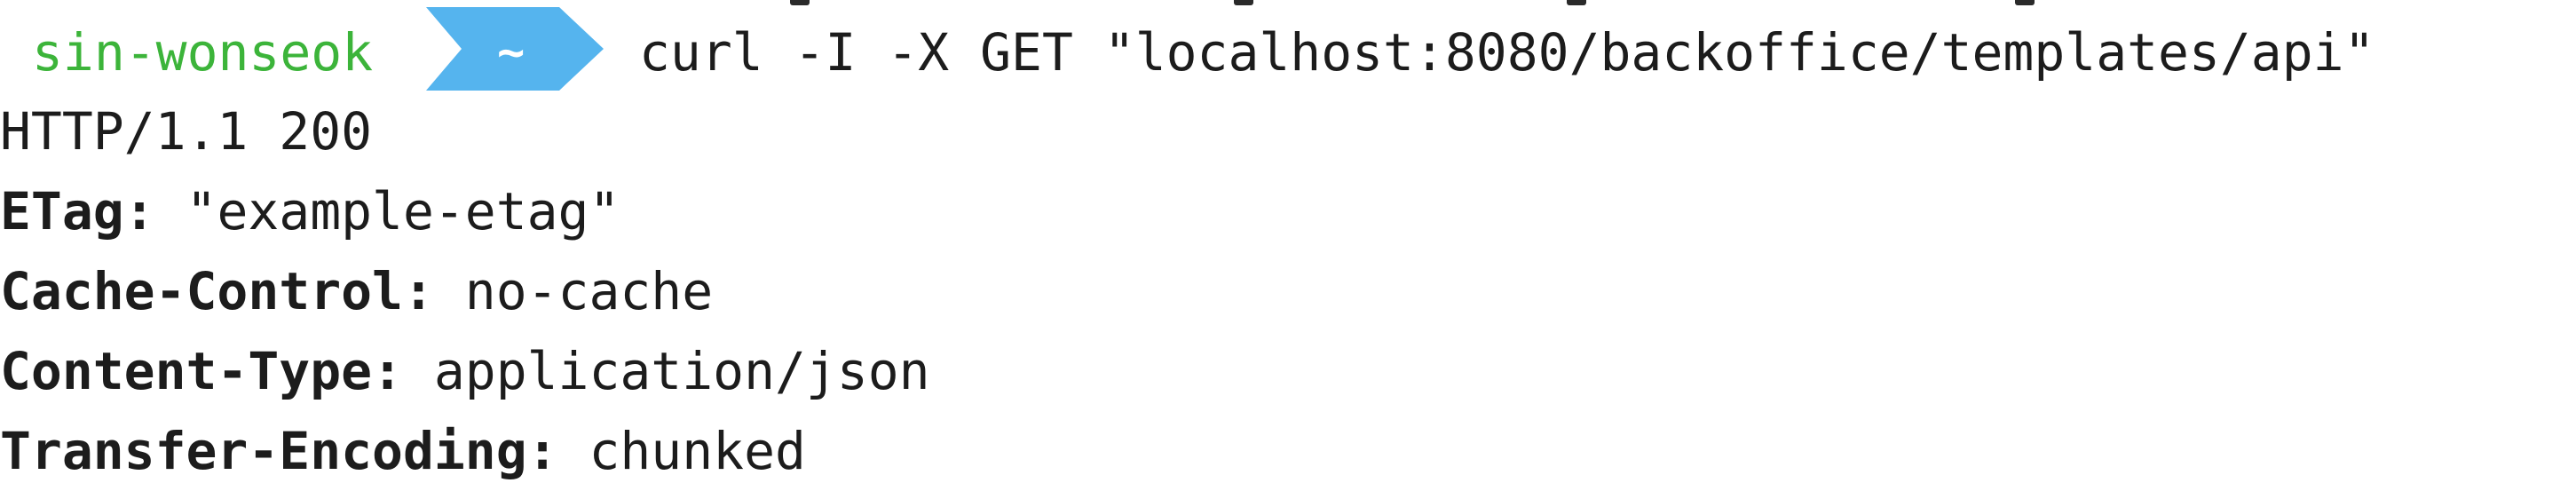  What do you see at coordinates (697, 451) in the screenshot?
I see `header-value: chunked` at bounding box center [697, 451].